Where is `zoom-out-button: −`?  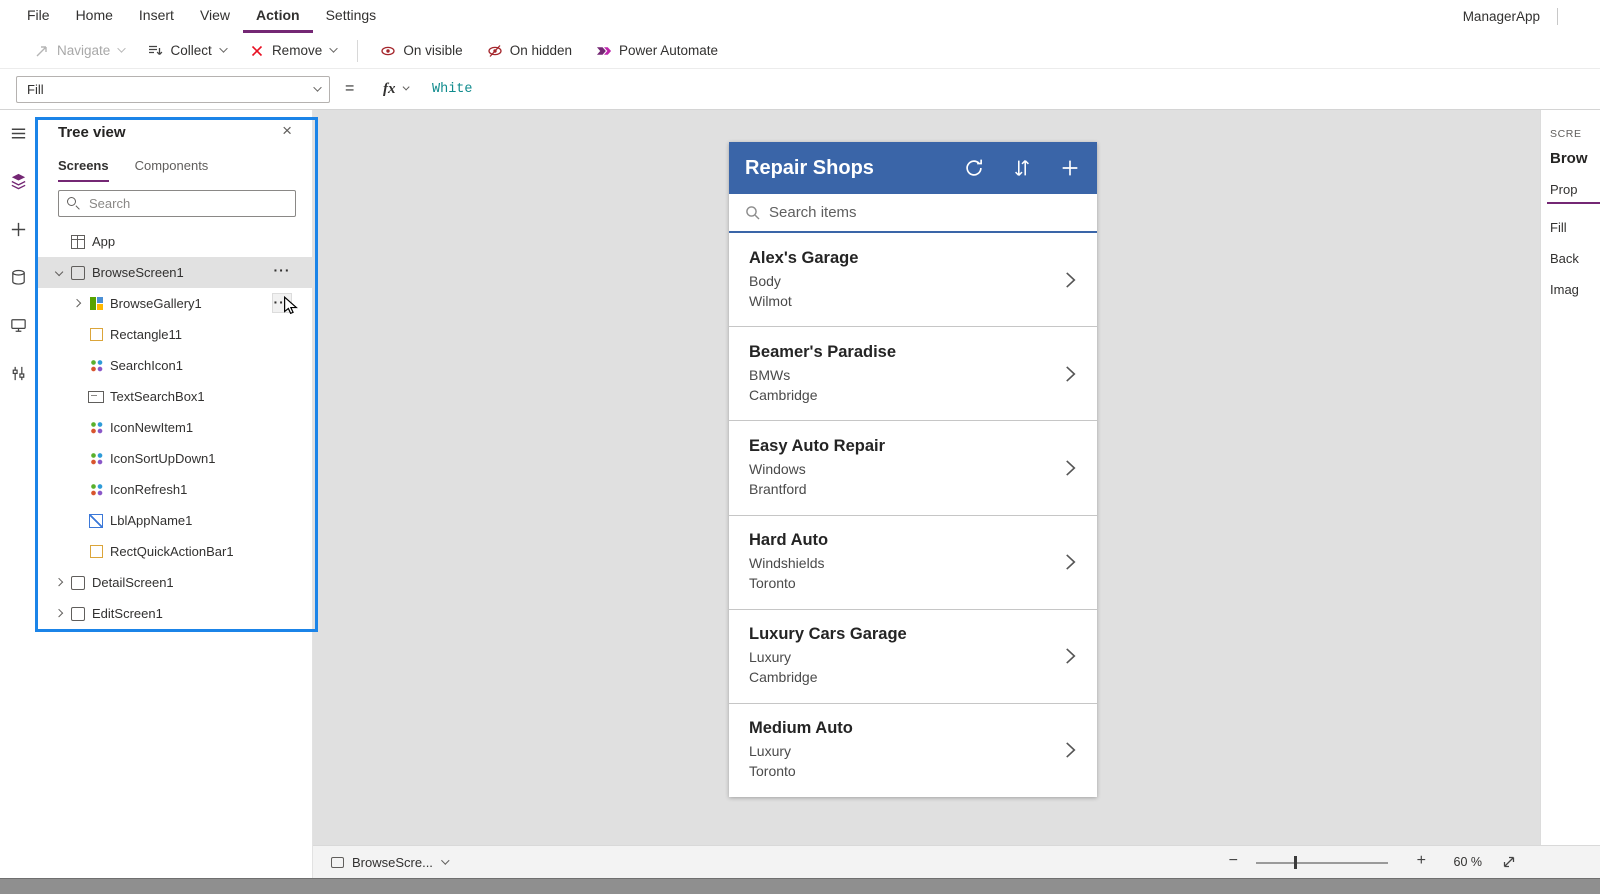
zoom-out-button: − is located at coordinates (1233, 861).